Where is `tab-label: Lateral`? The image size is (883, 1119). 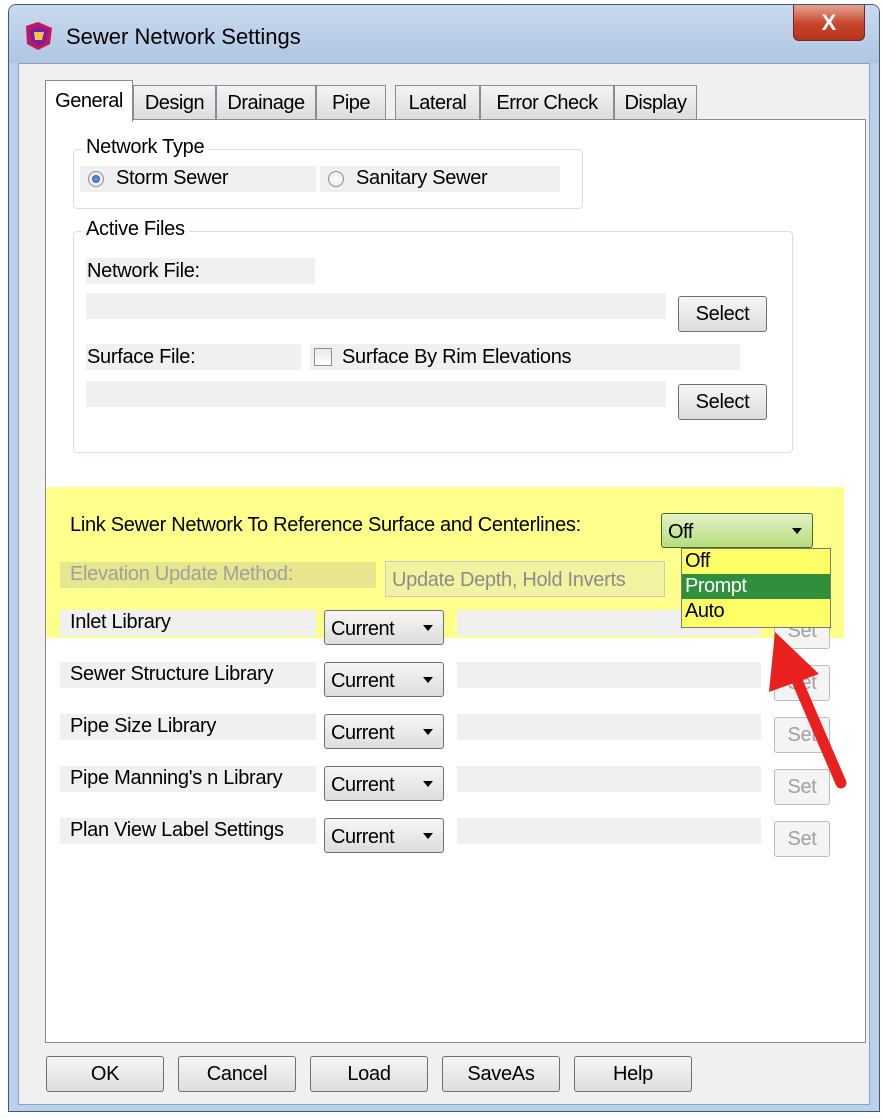
tab-label: Lateral is located at coordinates (437, 102).